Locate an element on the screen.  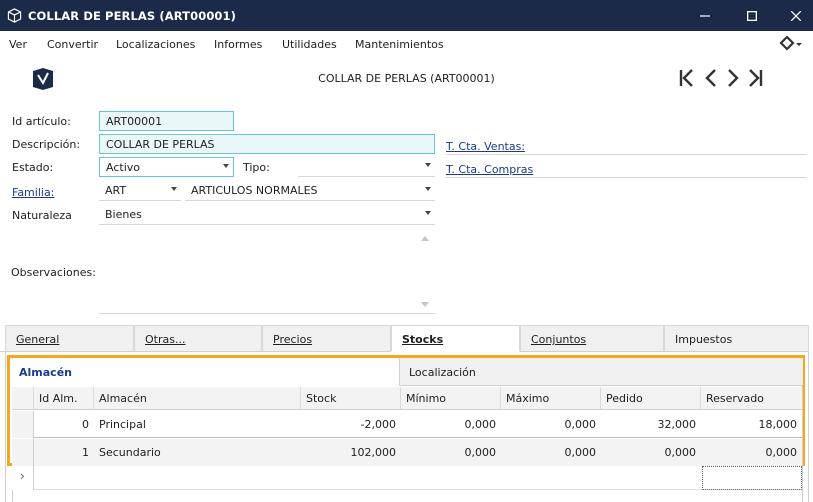
close-icon is located at coordinates (796, 15).